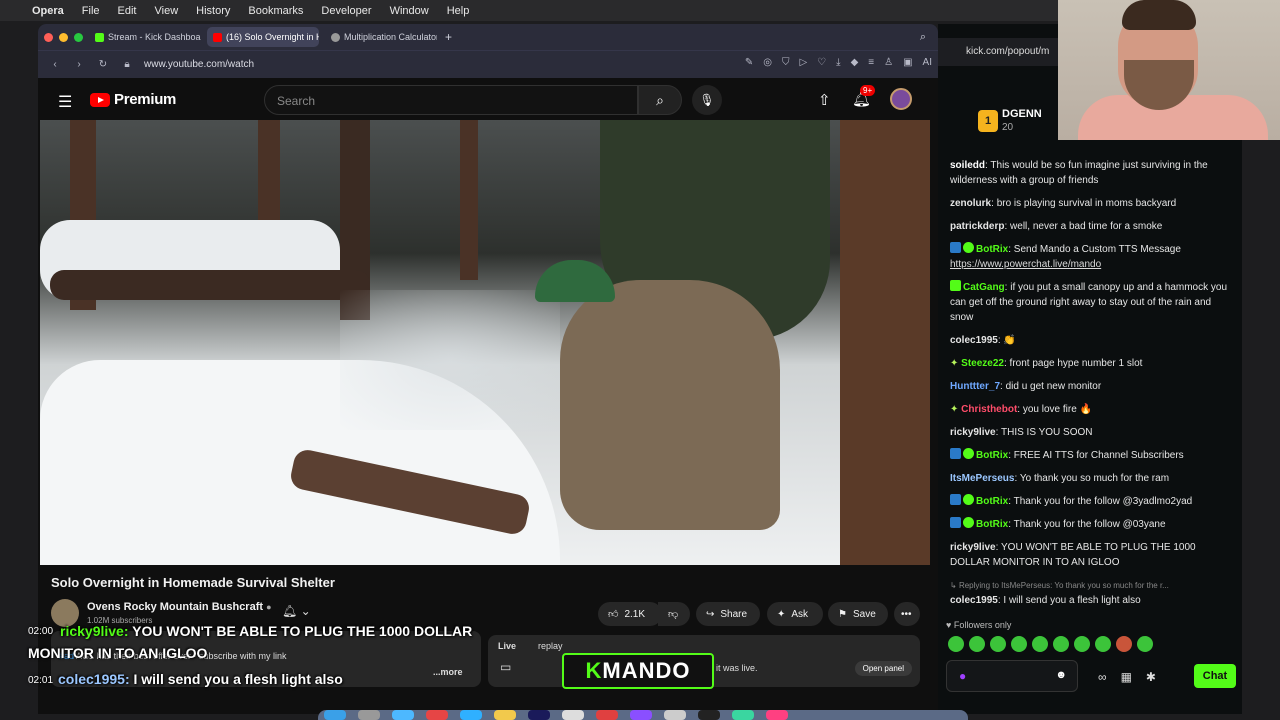 The width and height of the screenshot is (1280, 720). Describe the element at coordinates (901, 99) in the screenshot. I see `account-avatar` at that location.